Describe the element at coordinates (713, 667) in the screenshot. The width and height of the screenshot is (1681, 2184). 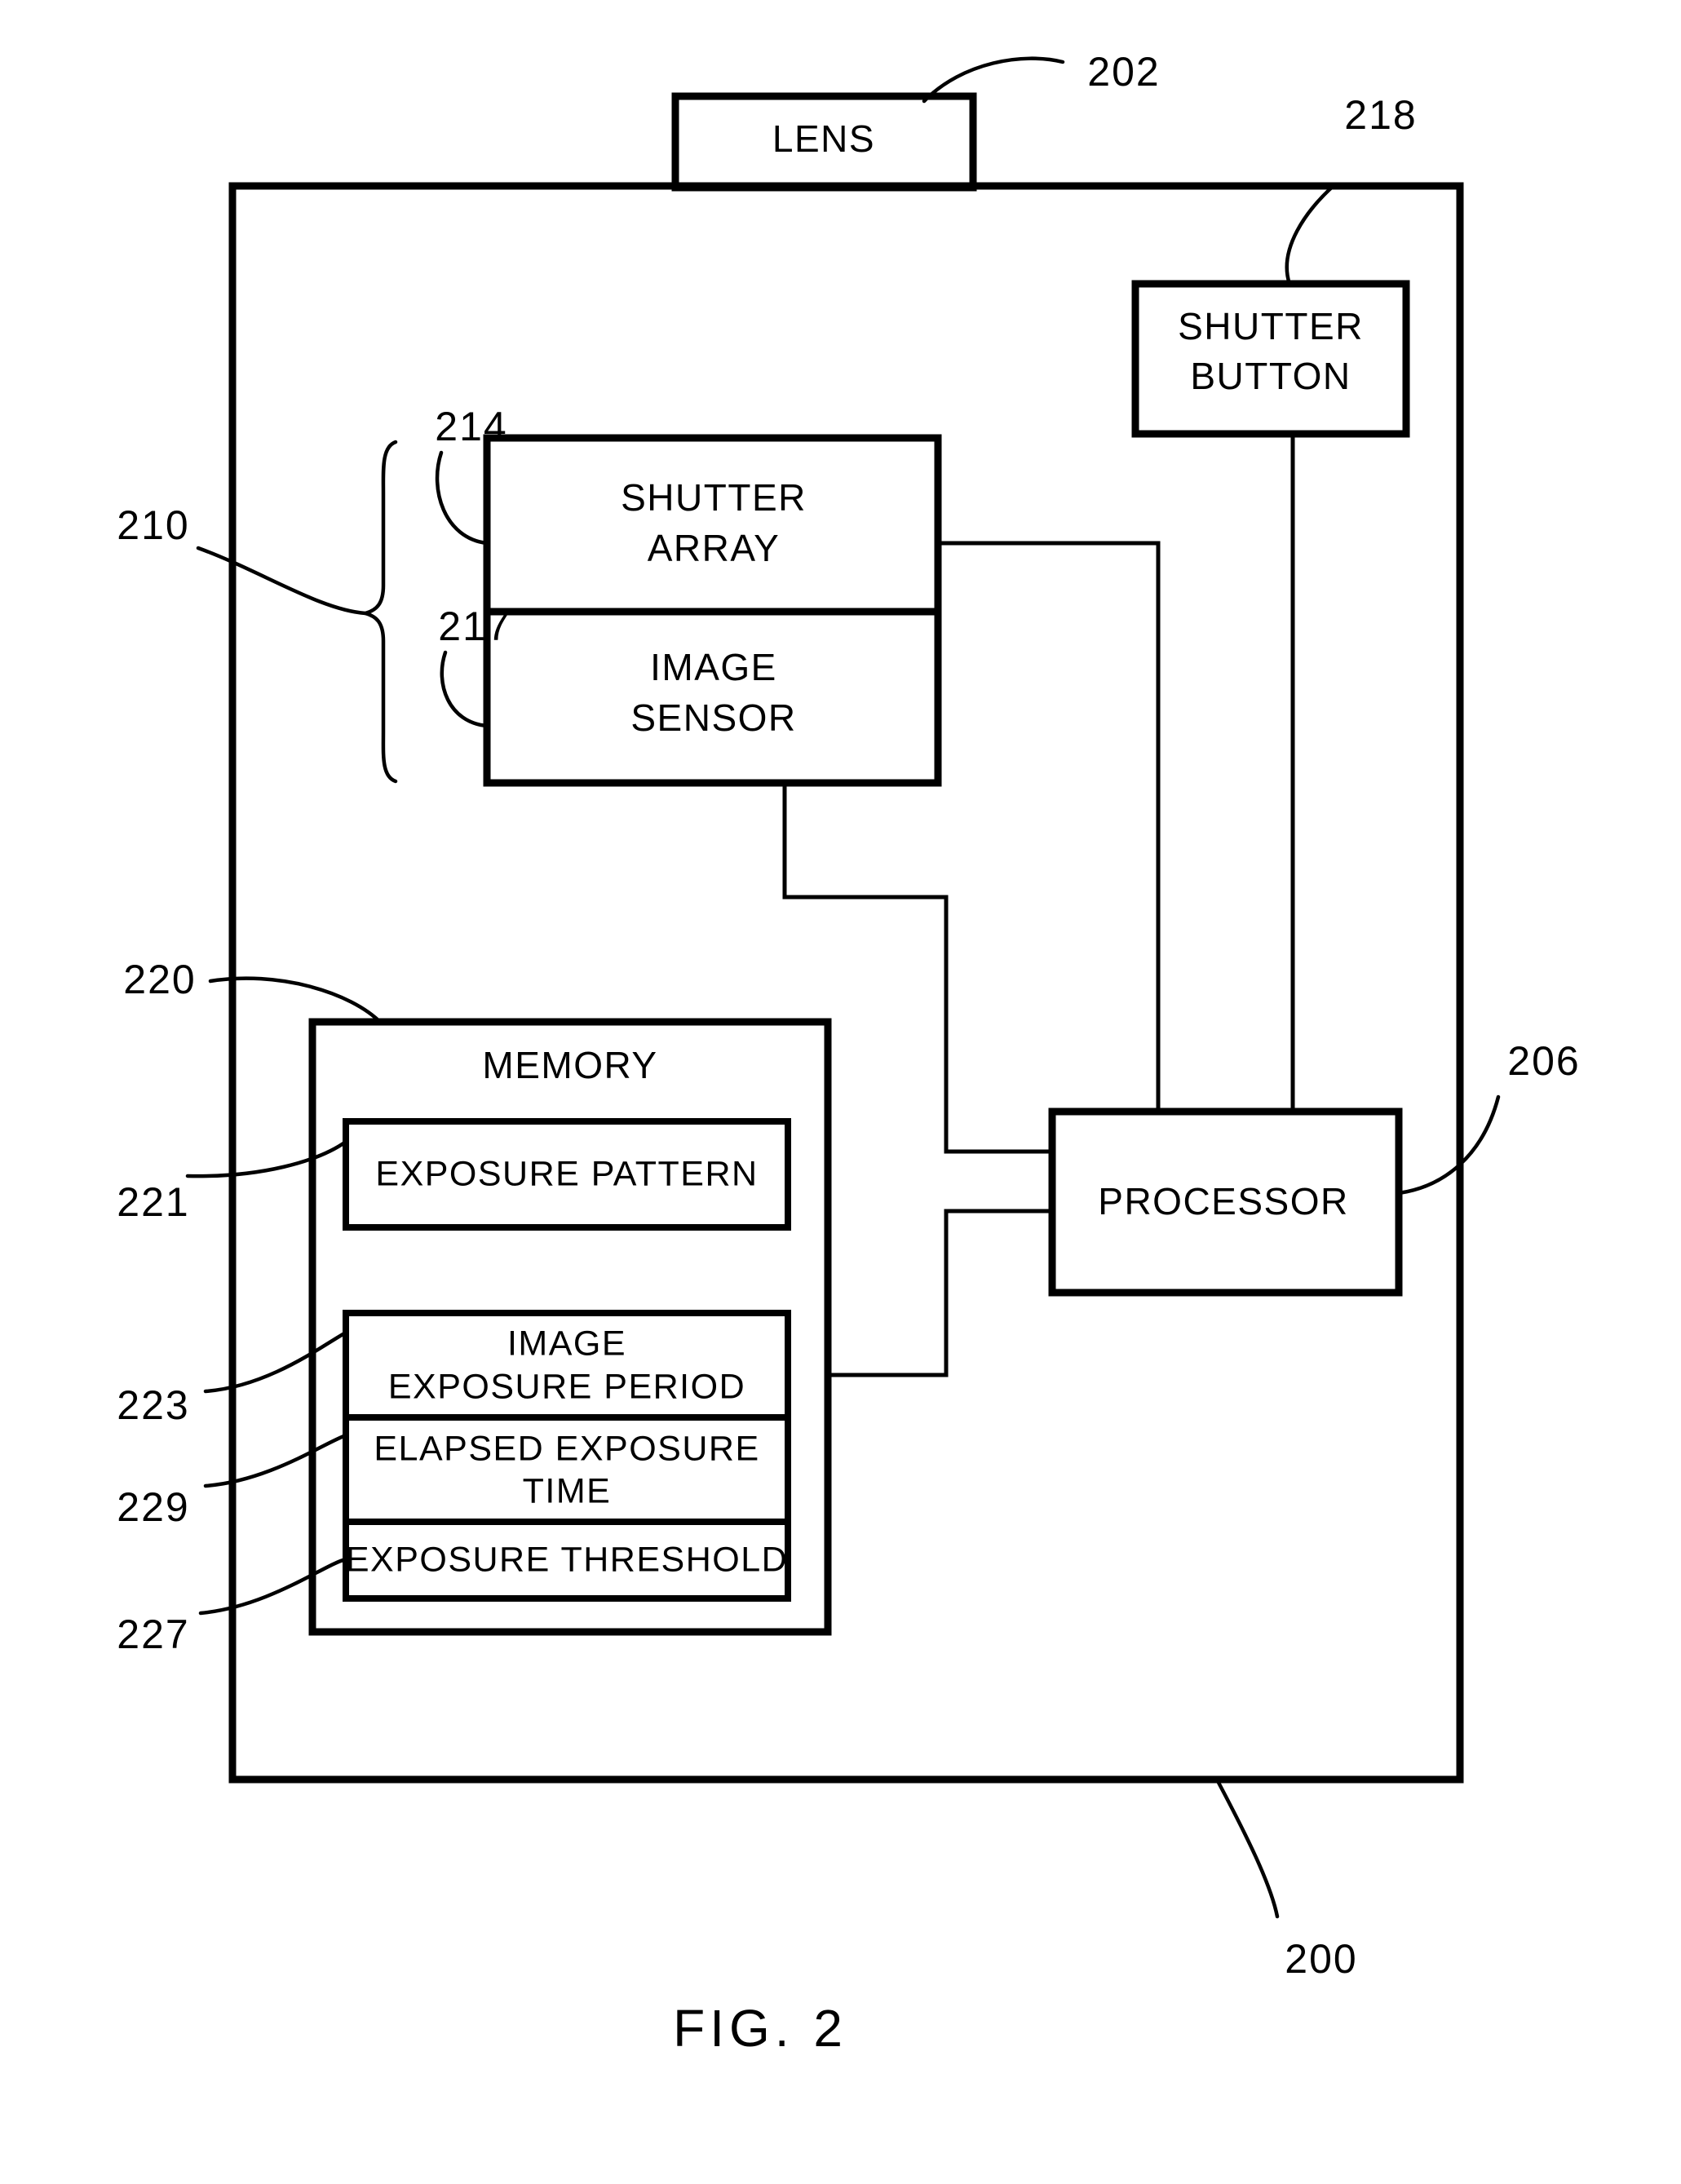
I see `image-sensor-label-line1: IMAGE` at that location.